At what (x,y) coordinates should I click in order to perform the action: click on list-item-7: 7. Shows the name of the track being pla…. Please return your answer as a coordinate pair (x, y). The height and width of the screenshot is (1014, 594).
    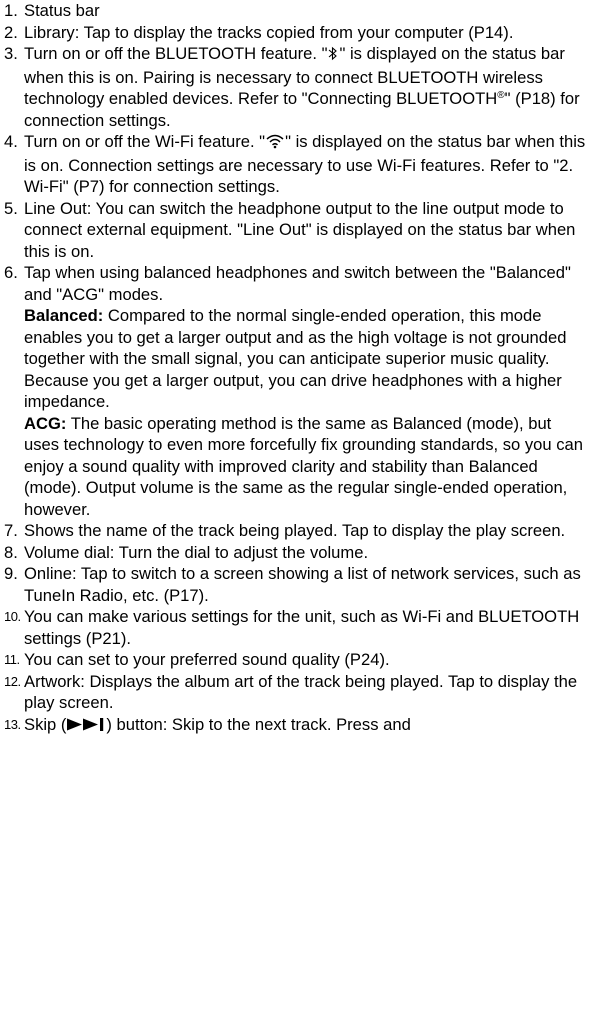
    Looking at the image, I should click on (296, 531).